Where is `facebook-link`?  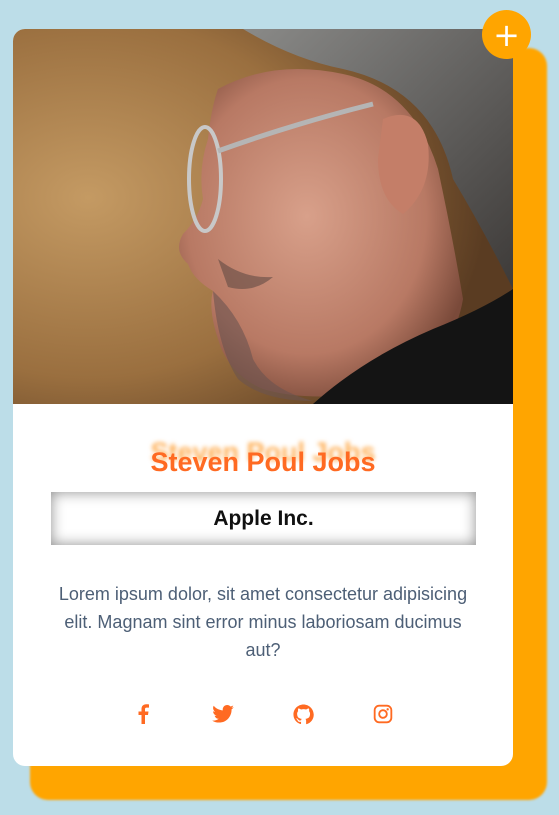 facebook-link is located at coordinates (143, 714).